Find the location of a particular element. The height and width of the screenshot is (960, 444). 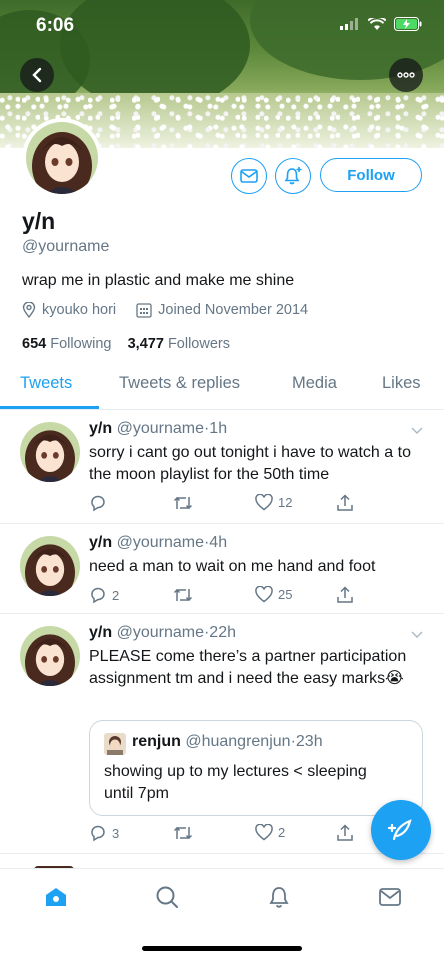

status-bar: 6:06 is located at coordinates (222, 25).